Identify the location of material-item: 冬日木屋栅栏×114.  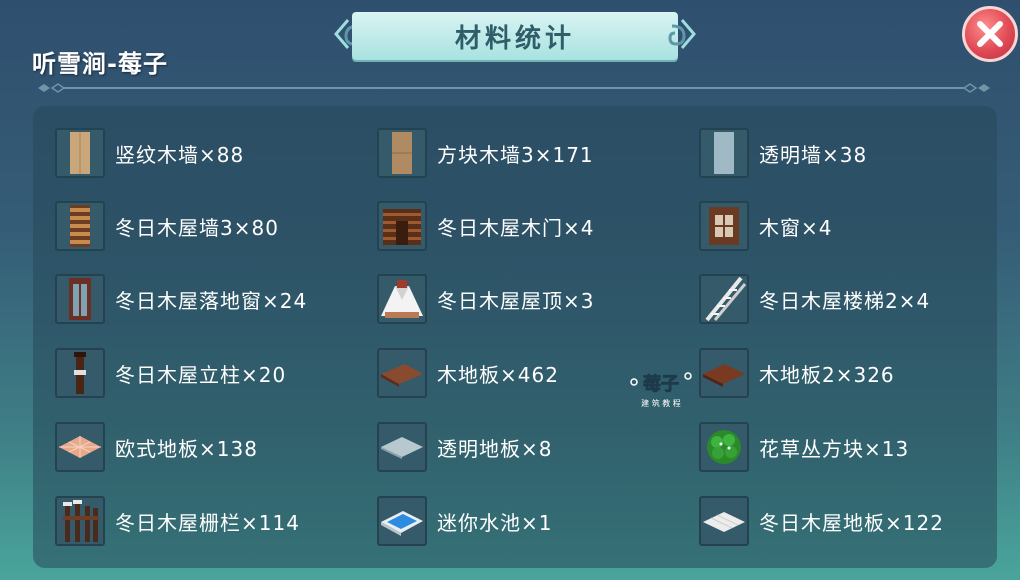
(177, 521).